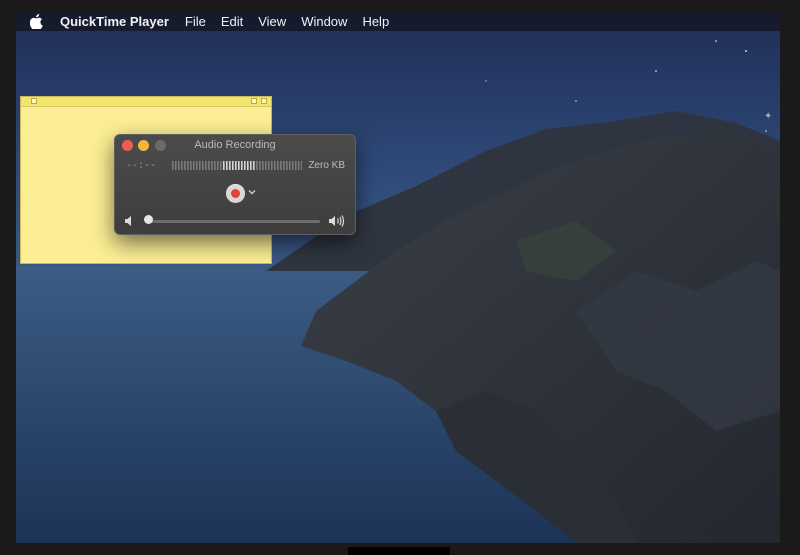 The height and width of the screenshot is (555, 800). Describe the element at coordinates (375, 21) in the screenshot. I see `menu-help: Help` at that location.